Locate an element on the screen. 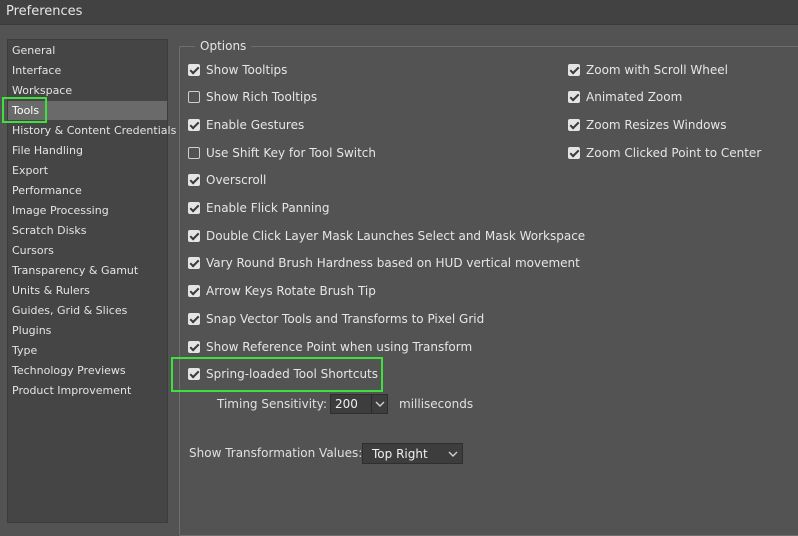 The image size is (798, 536). timing-unit-label: milliseconds is located at coordinates (436, 404).